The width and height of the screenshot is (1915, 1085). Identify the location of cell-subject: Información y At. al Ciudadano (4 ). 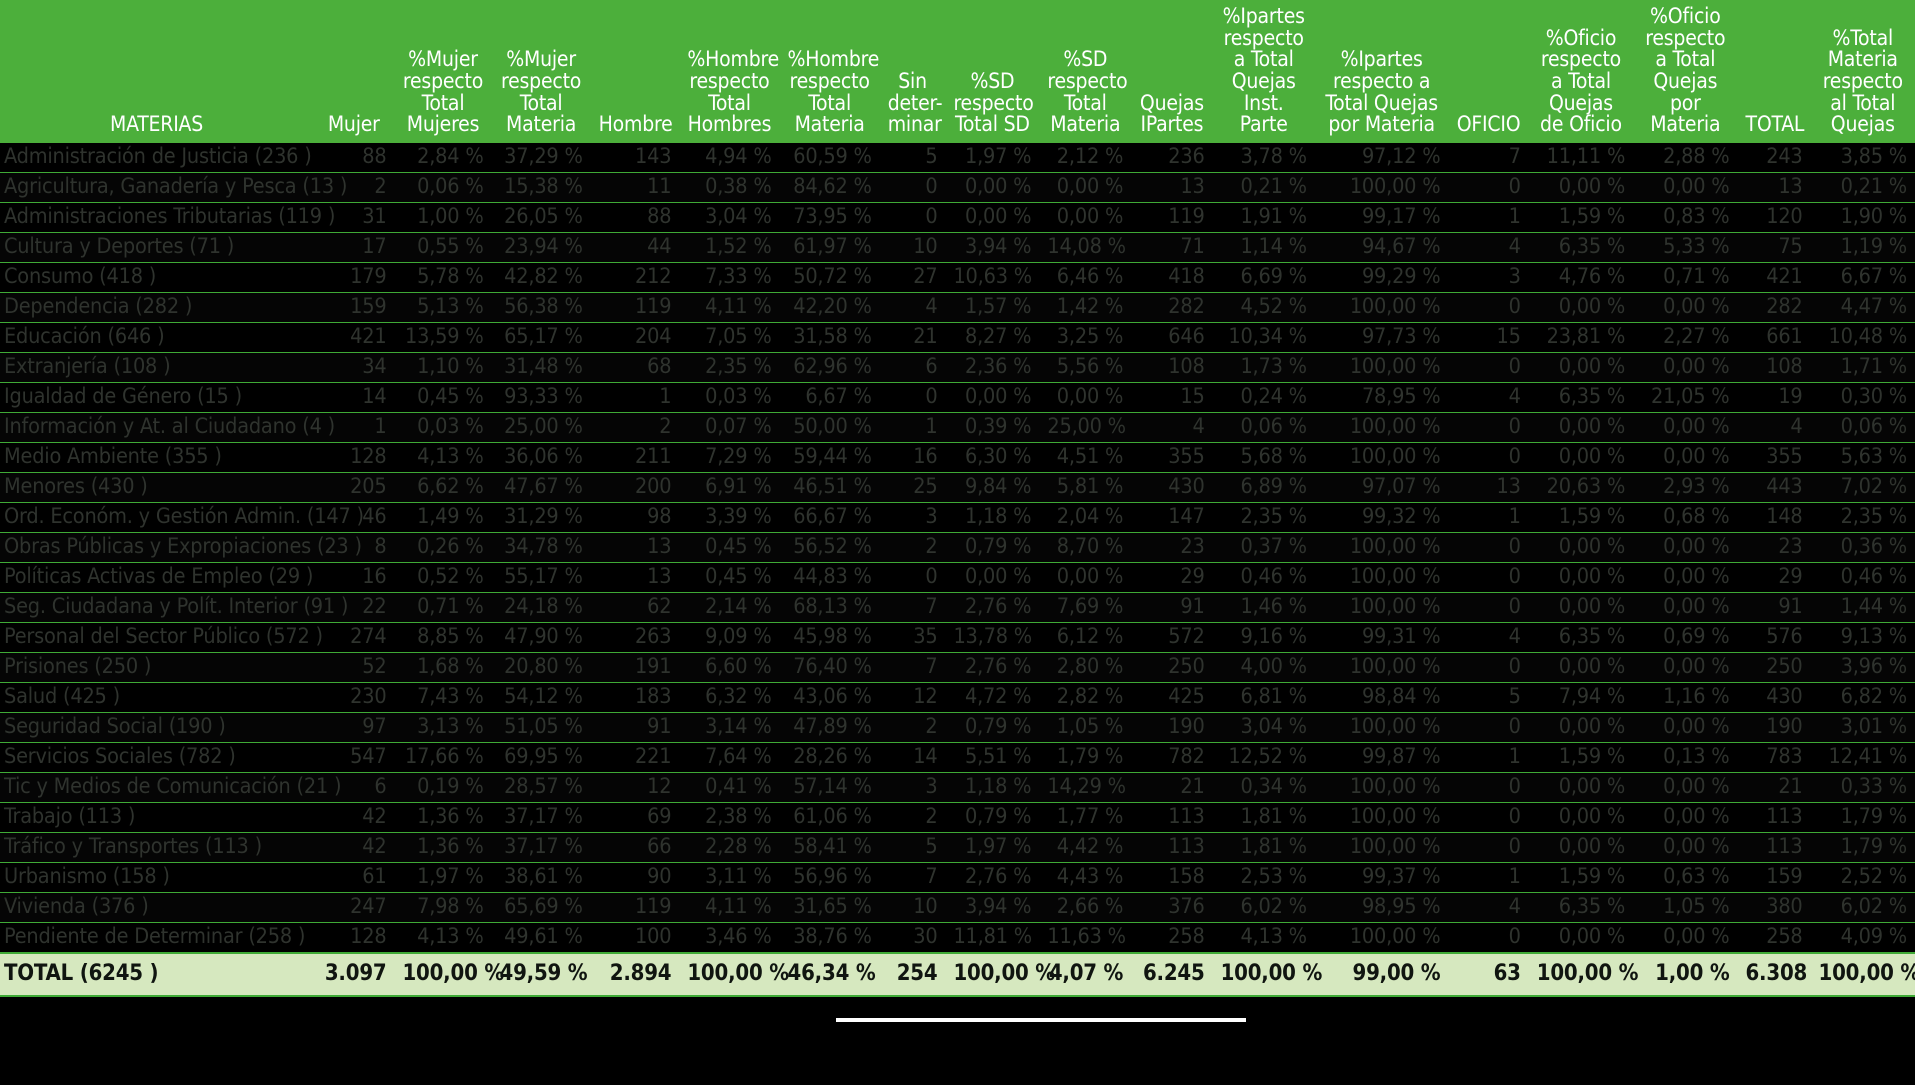
(167, 427).